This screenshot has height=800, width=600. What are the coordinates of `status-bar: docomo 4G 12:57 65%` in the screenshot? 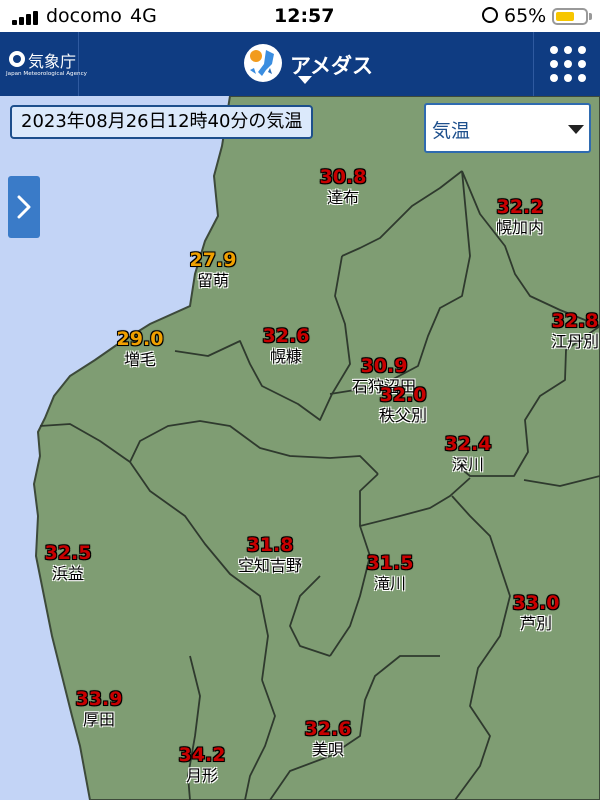 It's located at (300, 16).